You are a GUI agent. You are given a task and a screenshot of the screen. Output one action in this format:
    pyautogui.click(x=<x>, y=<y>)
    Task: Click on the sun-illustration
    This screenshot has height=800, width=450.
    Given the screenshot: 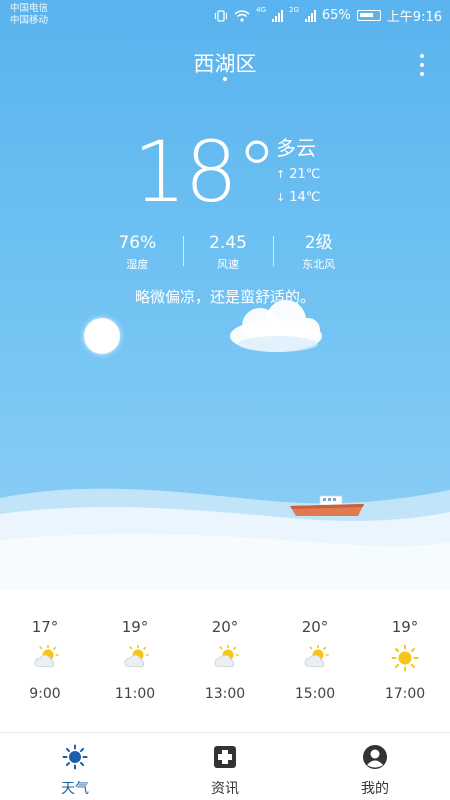 What is the action you would take?
    pyautogui.click(x=102, y=336)
    